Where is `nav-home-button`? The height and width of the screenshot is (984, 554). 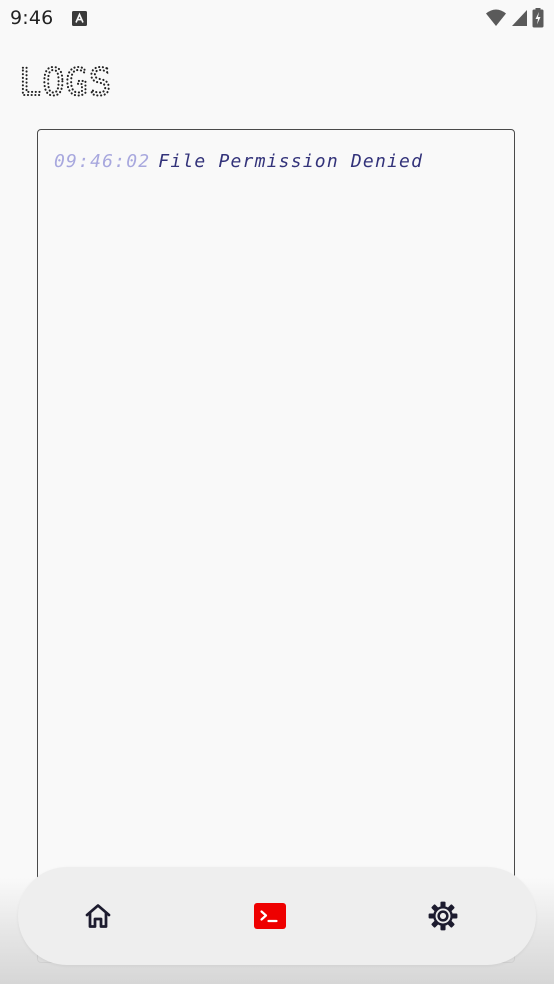
nav-home-button is located at coordinates (98, 916).